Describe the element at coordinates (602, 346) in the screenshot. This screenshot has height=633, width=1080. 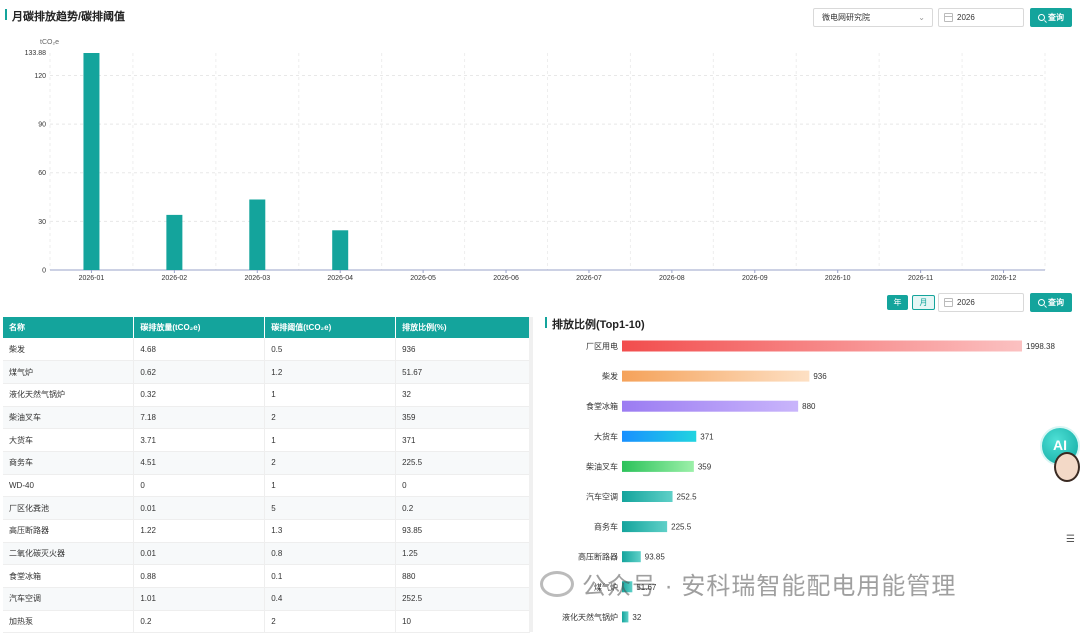
I see `category-label: 厂区用电` at that location.